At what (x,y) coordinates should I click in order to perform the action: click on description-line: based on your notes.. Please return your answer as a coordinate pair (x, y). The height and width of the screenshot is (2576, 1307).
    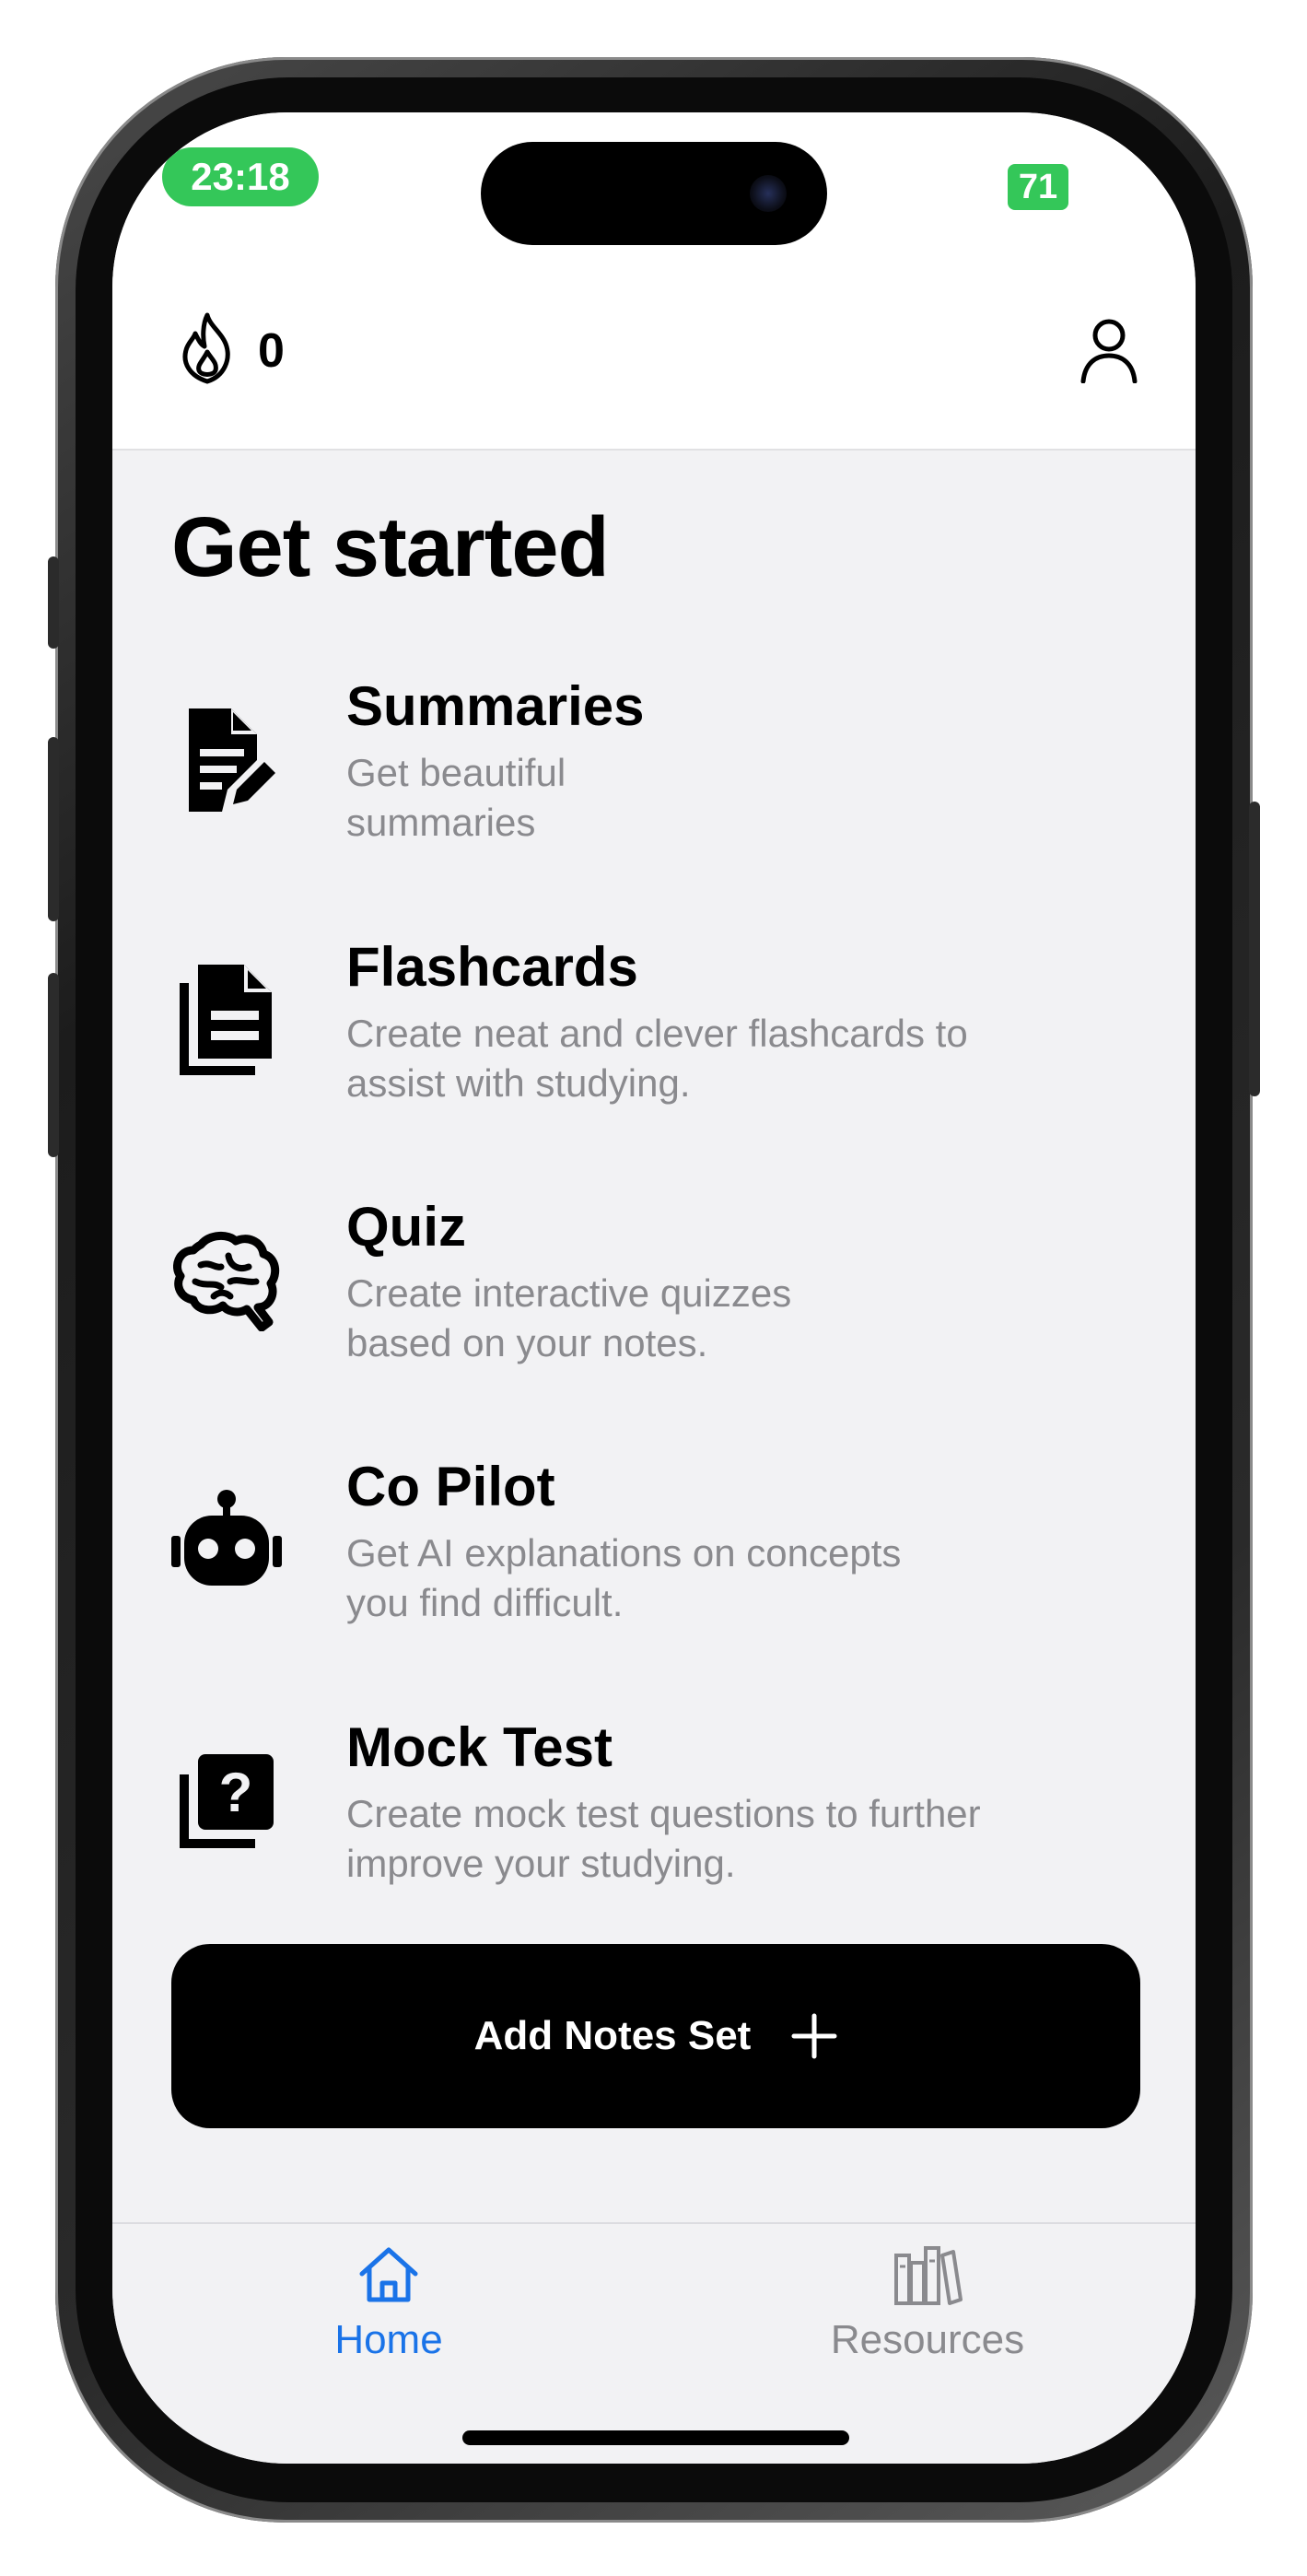
    Looking at the image, I should click on (527, 1342).